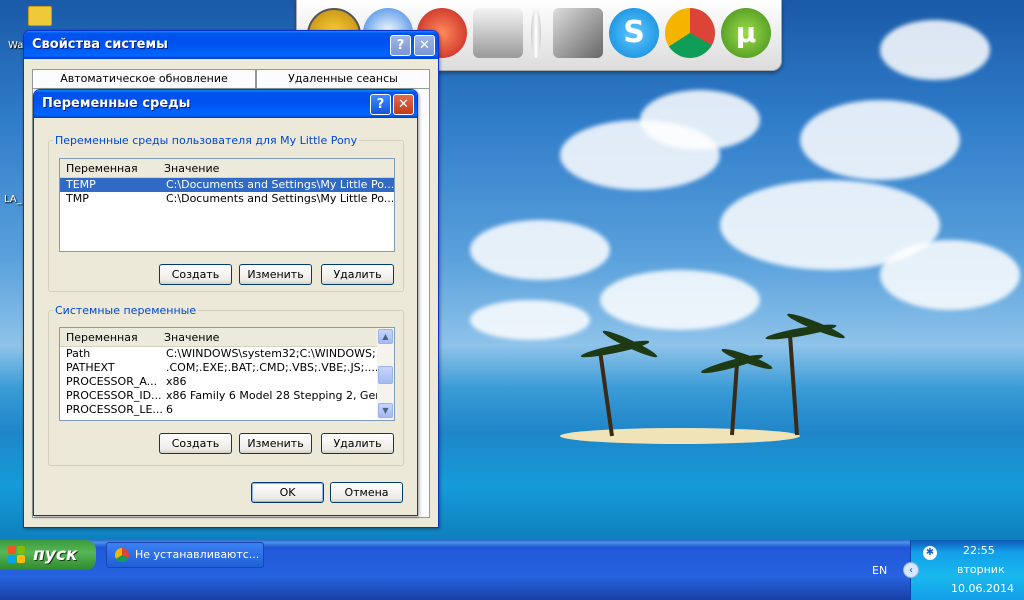  Describe the element at coordinates (176, 381) in the screenshot. I see `variable-value: x86` at that location.